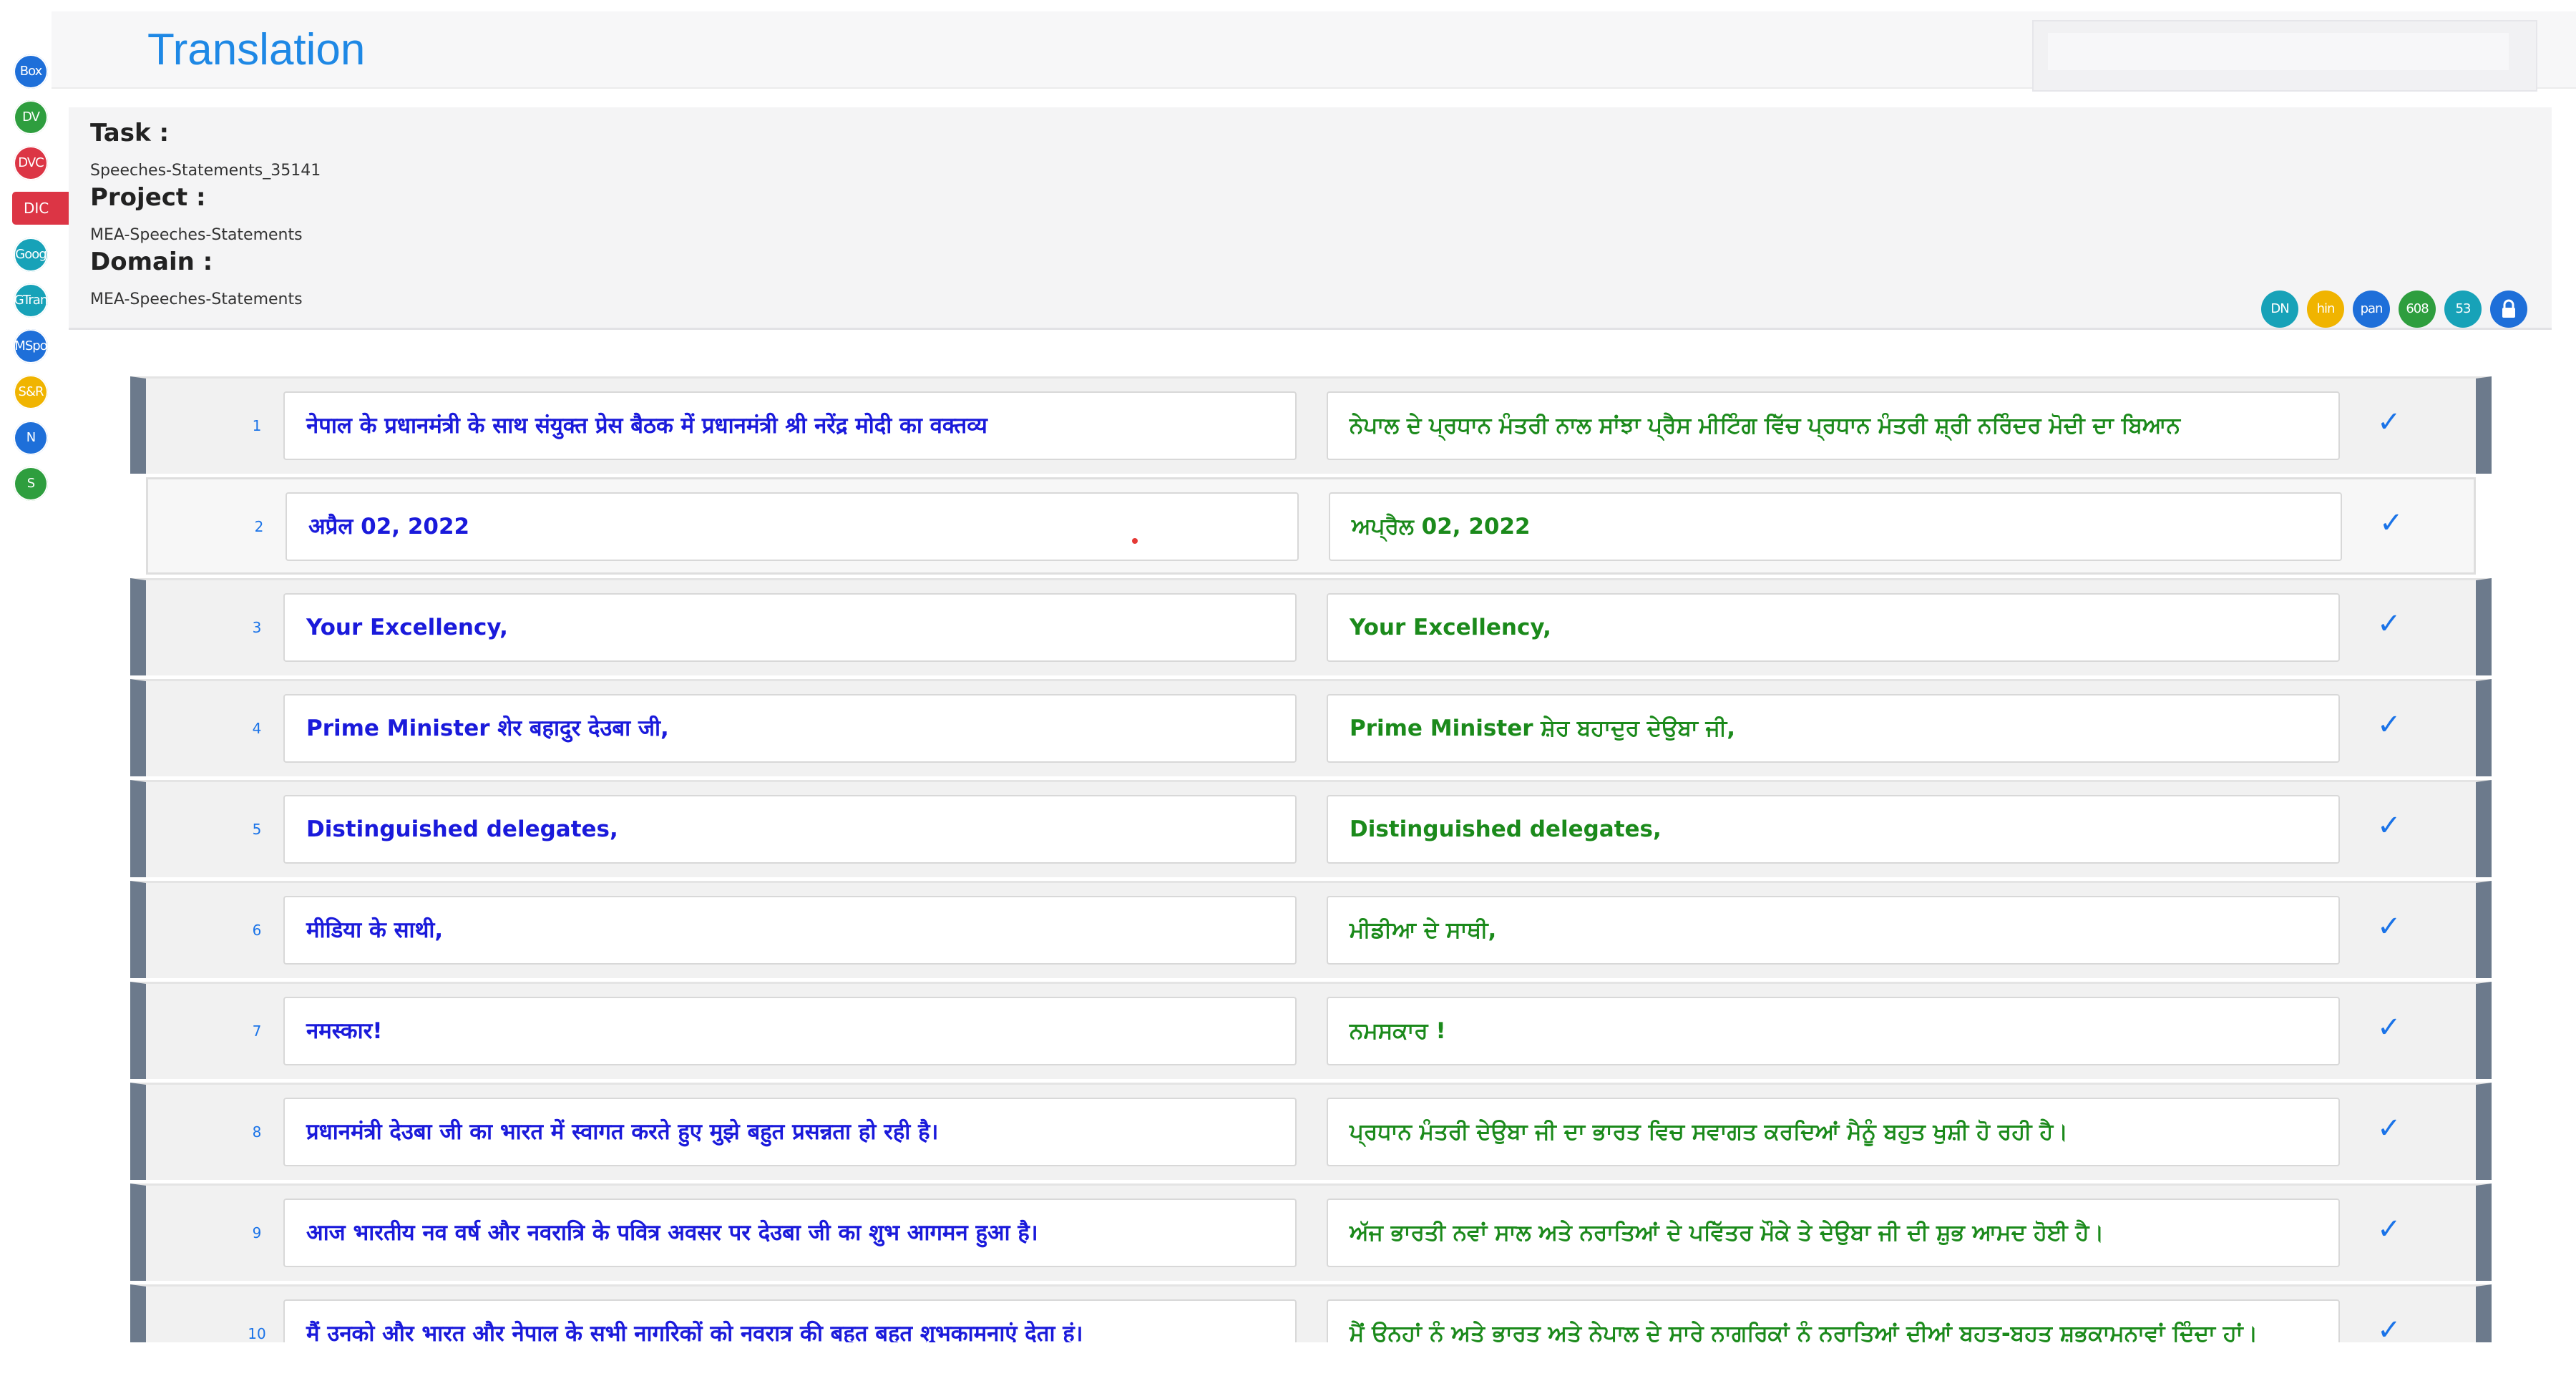 The image size is (2576, 1391). I want to click on rail-button-dv: DV, so click(31, 118).